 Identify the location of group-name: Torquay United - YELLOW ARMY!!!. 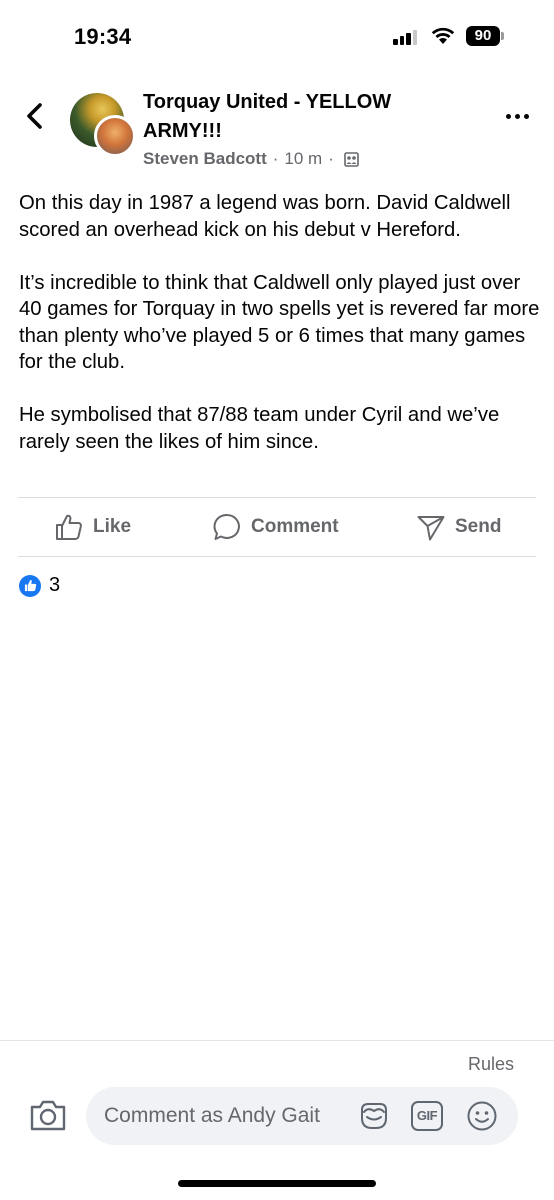
(293, 117).